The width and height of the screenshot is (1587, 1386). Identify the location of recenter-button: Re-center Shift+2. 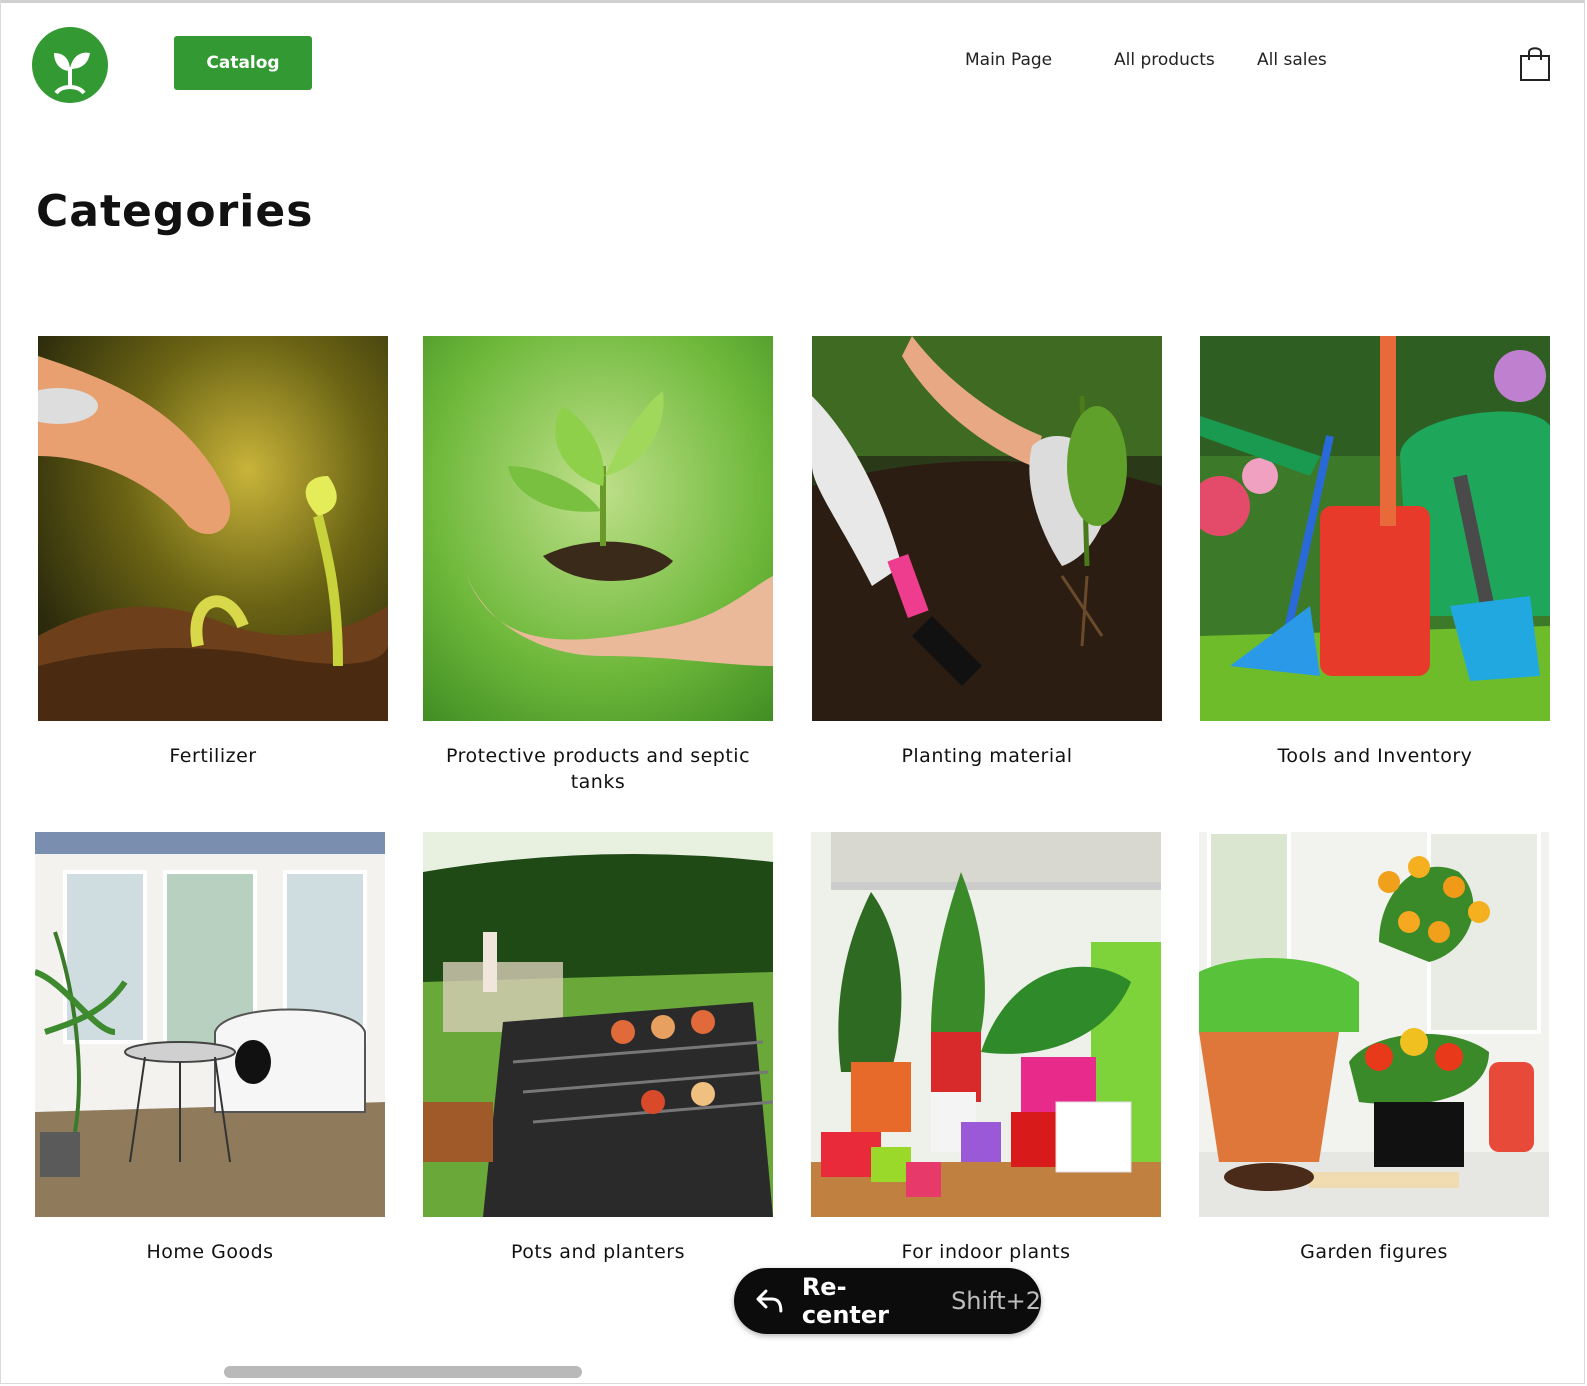
(887, 1301).